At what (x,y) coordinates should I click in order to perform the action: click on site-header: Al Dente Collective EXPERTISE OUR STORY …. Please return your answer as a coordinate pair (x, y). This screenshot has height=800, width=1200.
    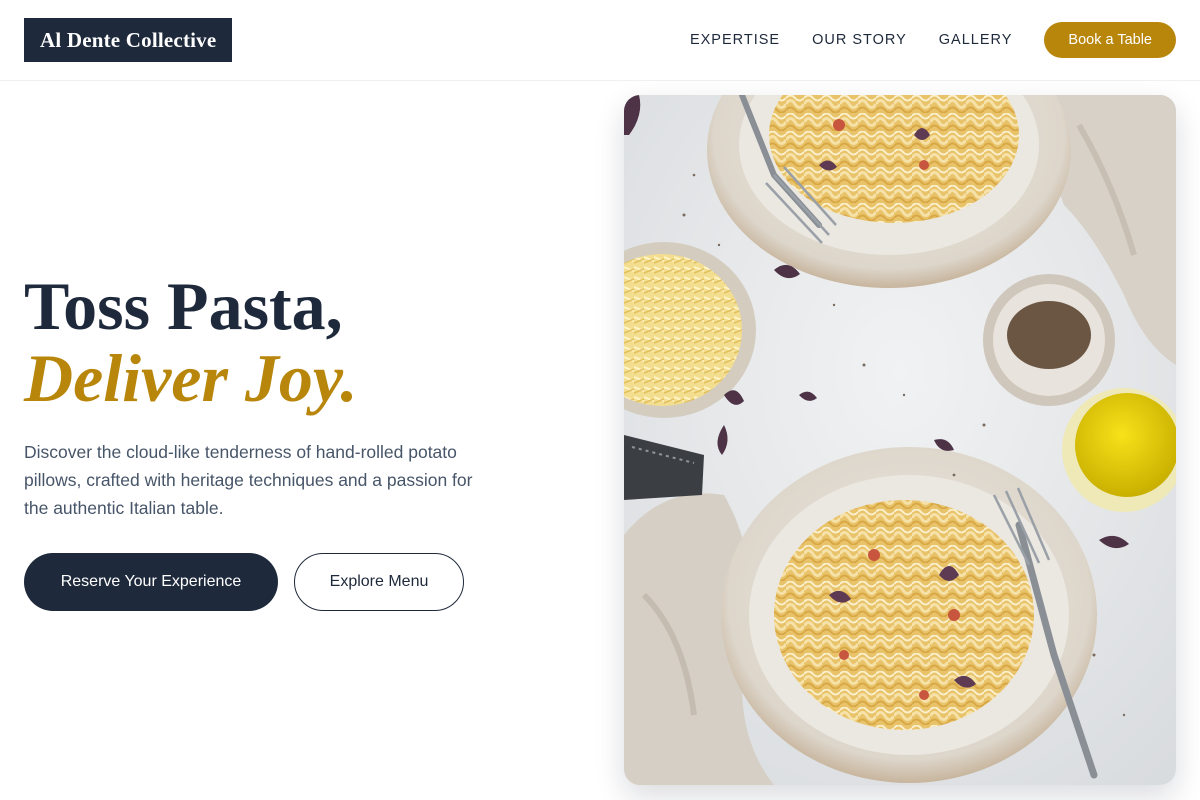
    Looking at the image, I should click on (600, 40).